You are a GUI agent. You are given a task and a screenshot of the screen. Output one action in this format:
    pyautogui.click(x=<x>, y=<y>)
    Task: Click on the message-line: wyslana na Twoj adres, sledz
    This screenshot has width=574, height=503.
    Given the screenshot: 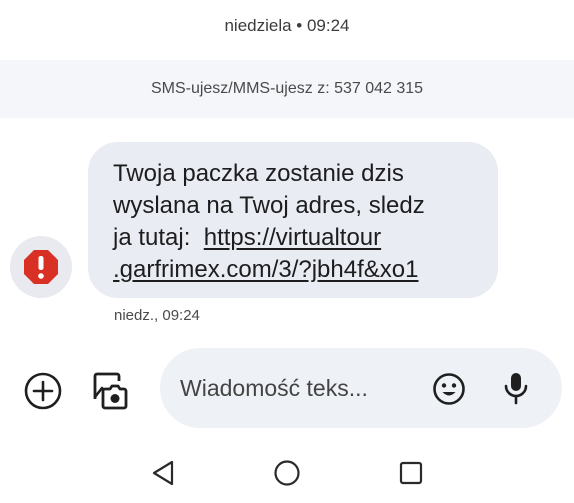 What is the action you would take?
    pyautogui.click(x=269, y=205)
    